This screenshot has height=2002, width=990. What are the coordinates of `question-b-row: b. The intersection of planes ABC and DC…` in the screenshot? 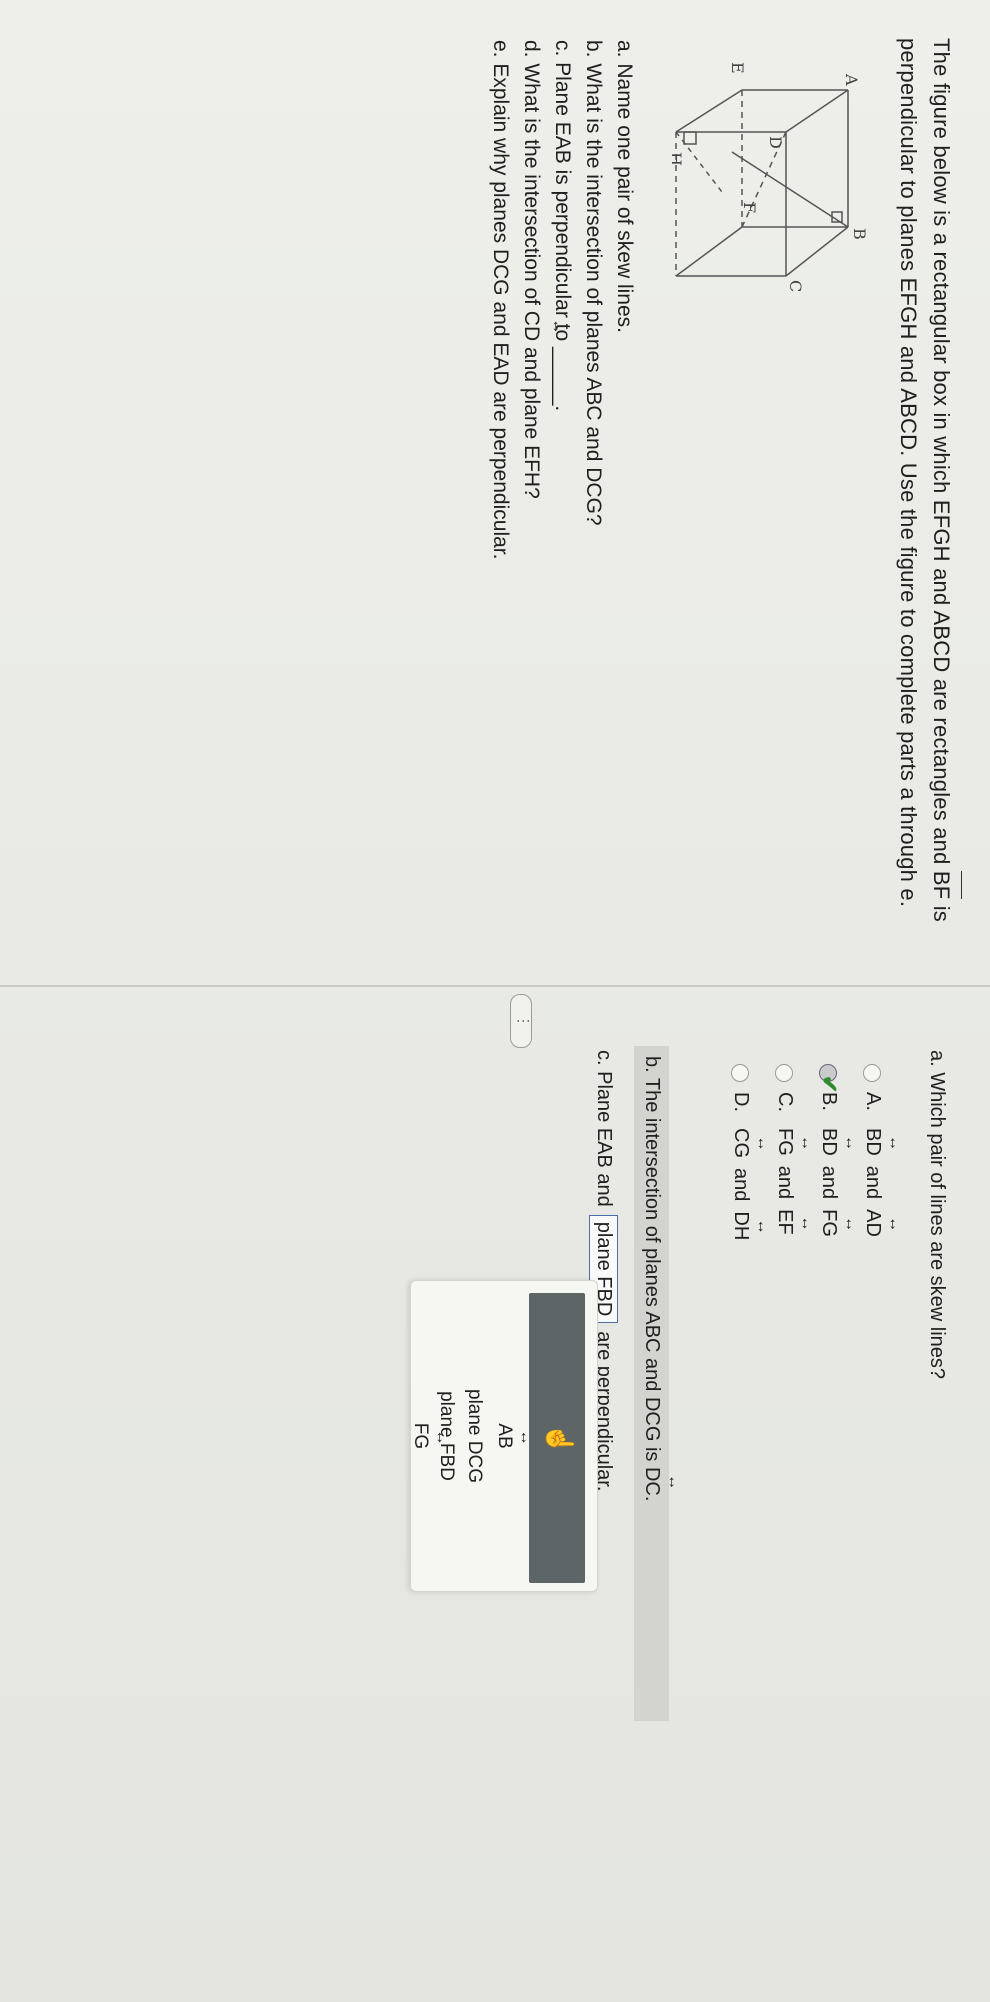 It's located at (652, 1384).